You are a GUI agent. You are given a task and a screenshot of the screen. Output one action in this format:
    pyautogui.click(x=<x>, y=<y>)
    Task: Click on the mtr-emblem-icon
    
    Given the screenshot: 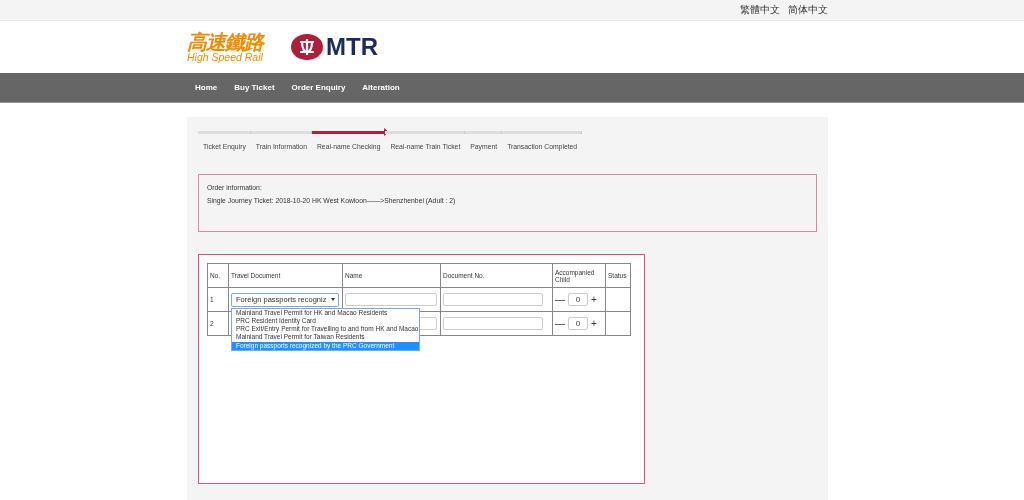 What is the action you would take?
    pyautogui.click(x=307, y=47)
    